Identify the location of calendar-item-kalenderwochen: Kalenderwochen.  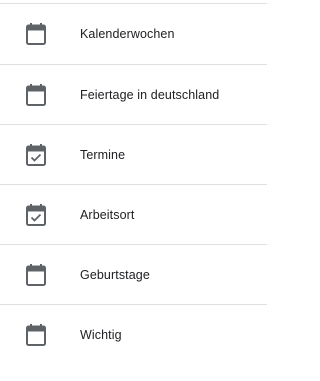
(133, 34).